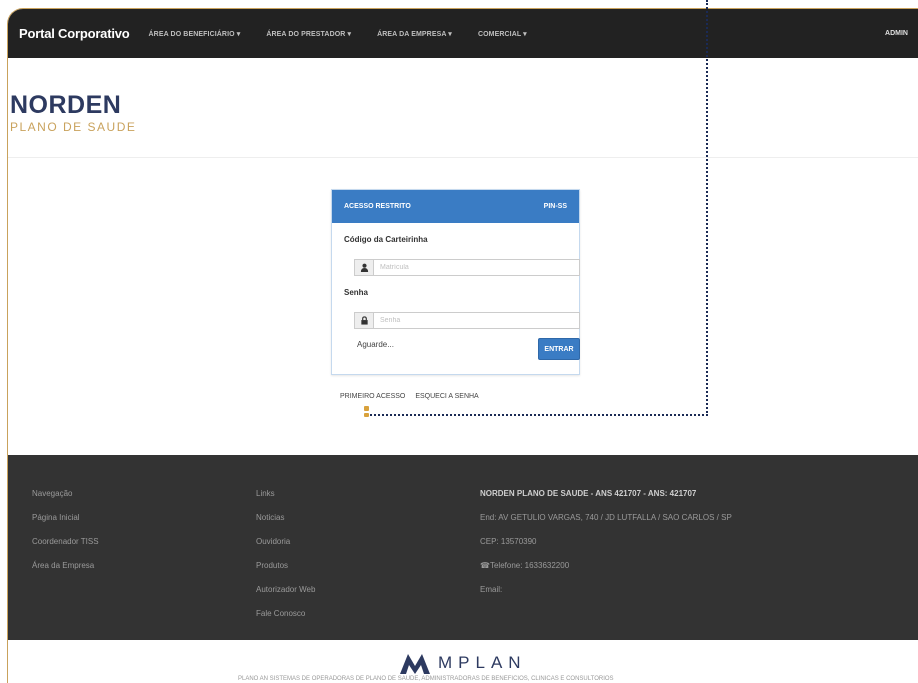 The width and height of the screenshot is (918, 683). What do you see at coordinates (525, 565) in the screenshot?
I see `footer-phone: ☎Telefone: 1633632200` at bounding box center [525, 565].